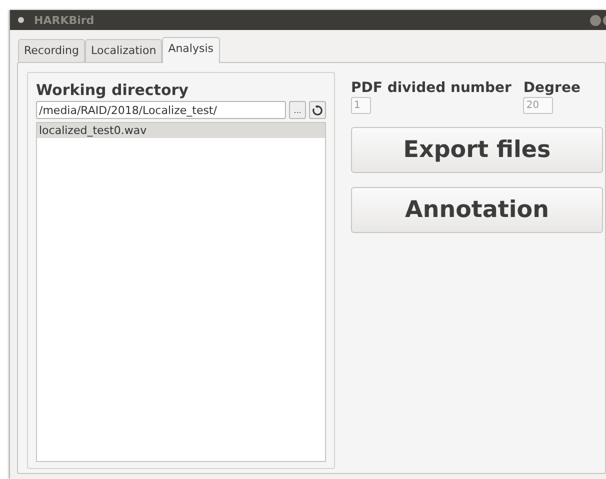 Image resolution: width=606 pixels, height=479 pixels. Describe the element at coordinates (191, 50) in the screenshot. I see `tab: Analysis` at that location.